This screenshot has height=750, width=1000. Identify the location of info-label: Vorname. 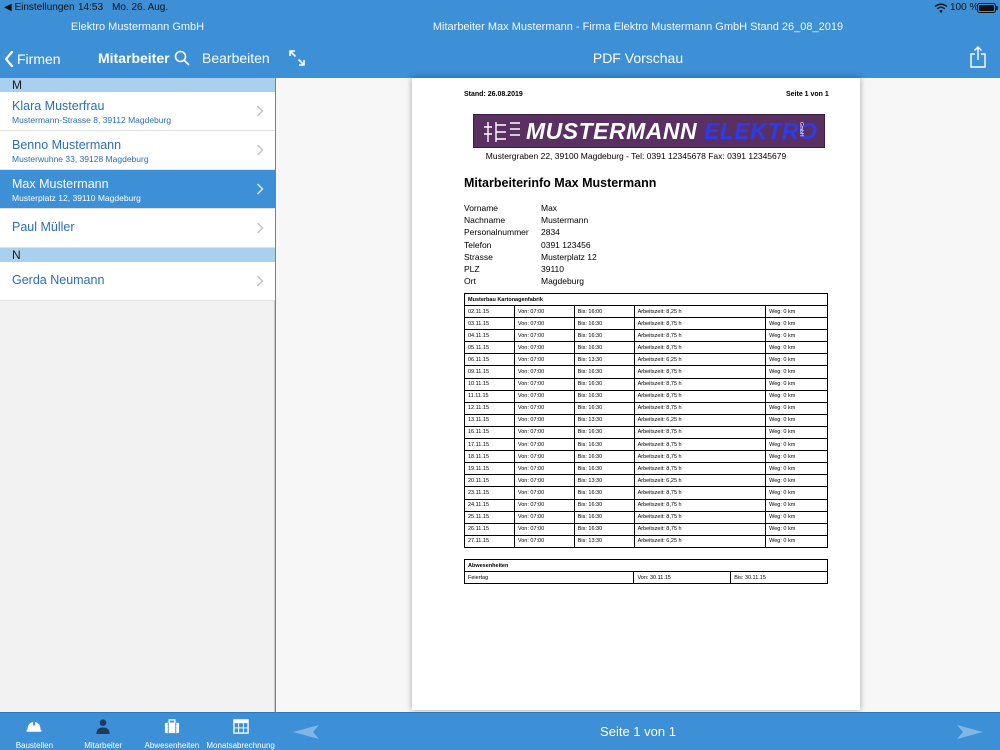
(481, 208).